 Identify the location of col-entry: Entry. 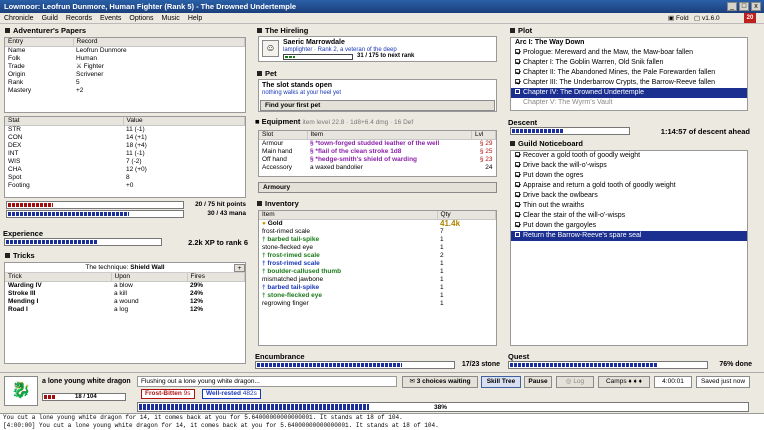
(39, 42).